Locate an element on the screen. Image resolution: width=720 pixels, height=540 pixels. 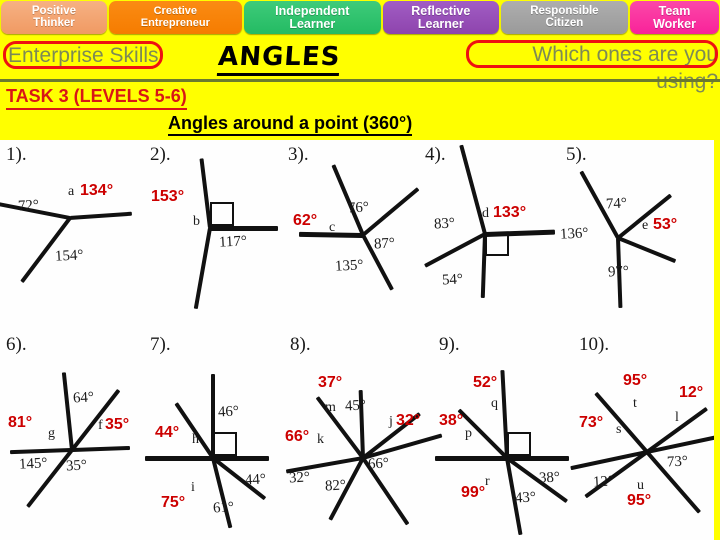
right-edge-strip is located at coordinates (717, 340).